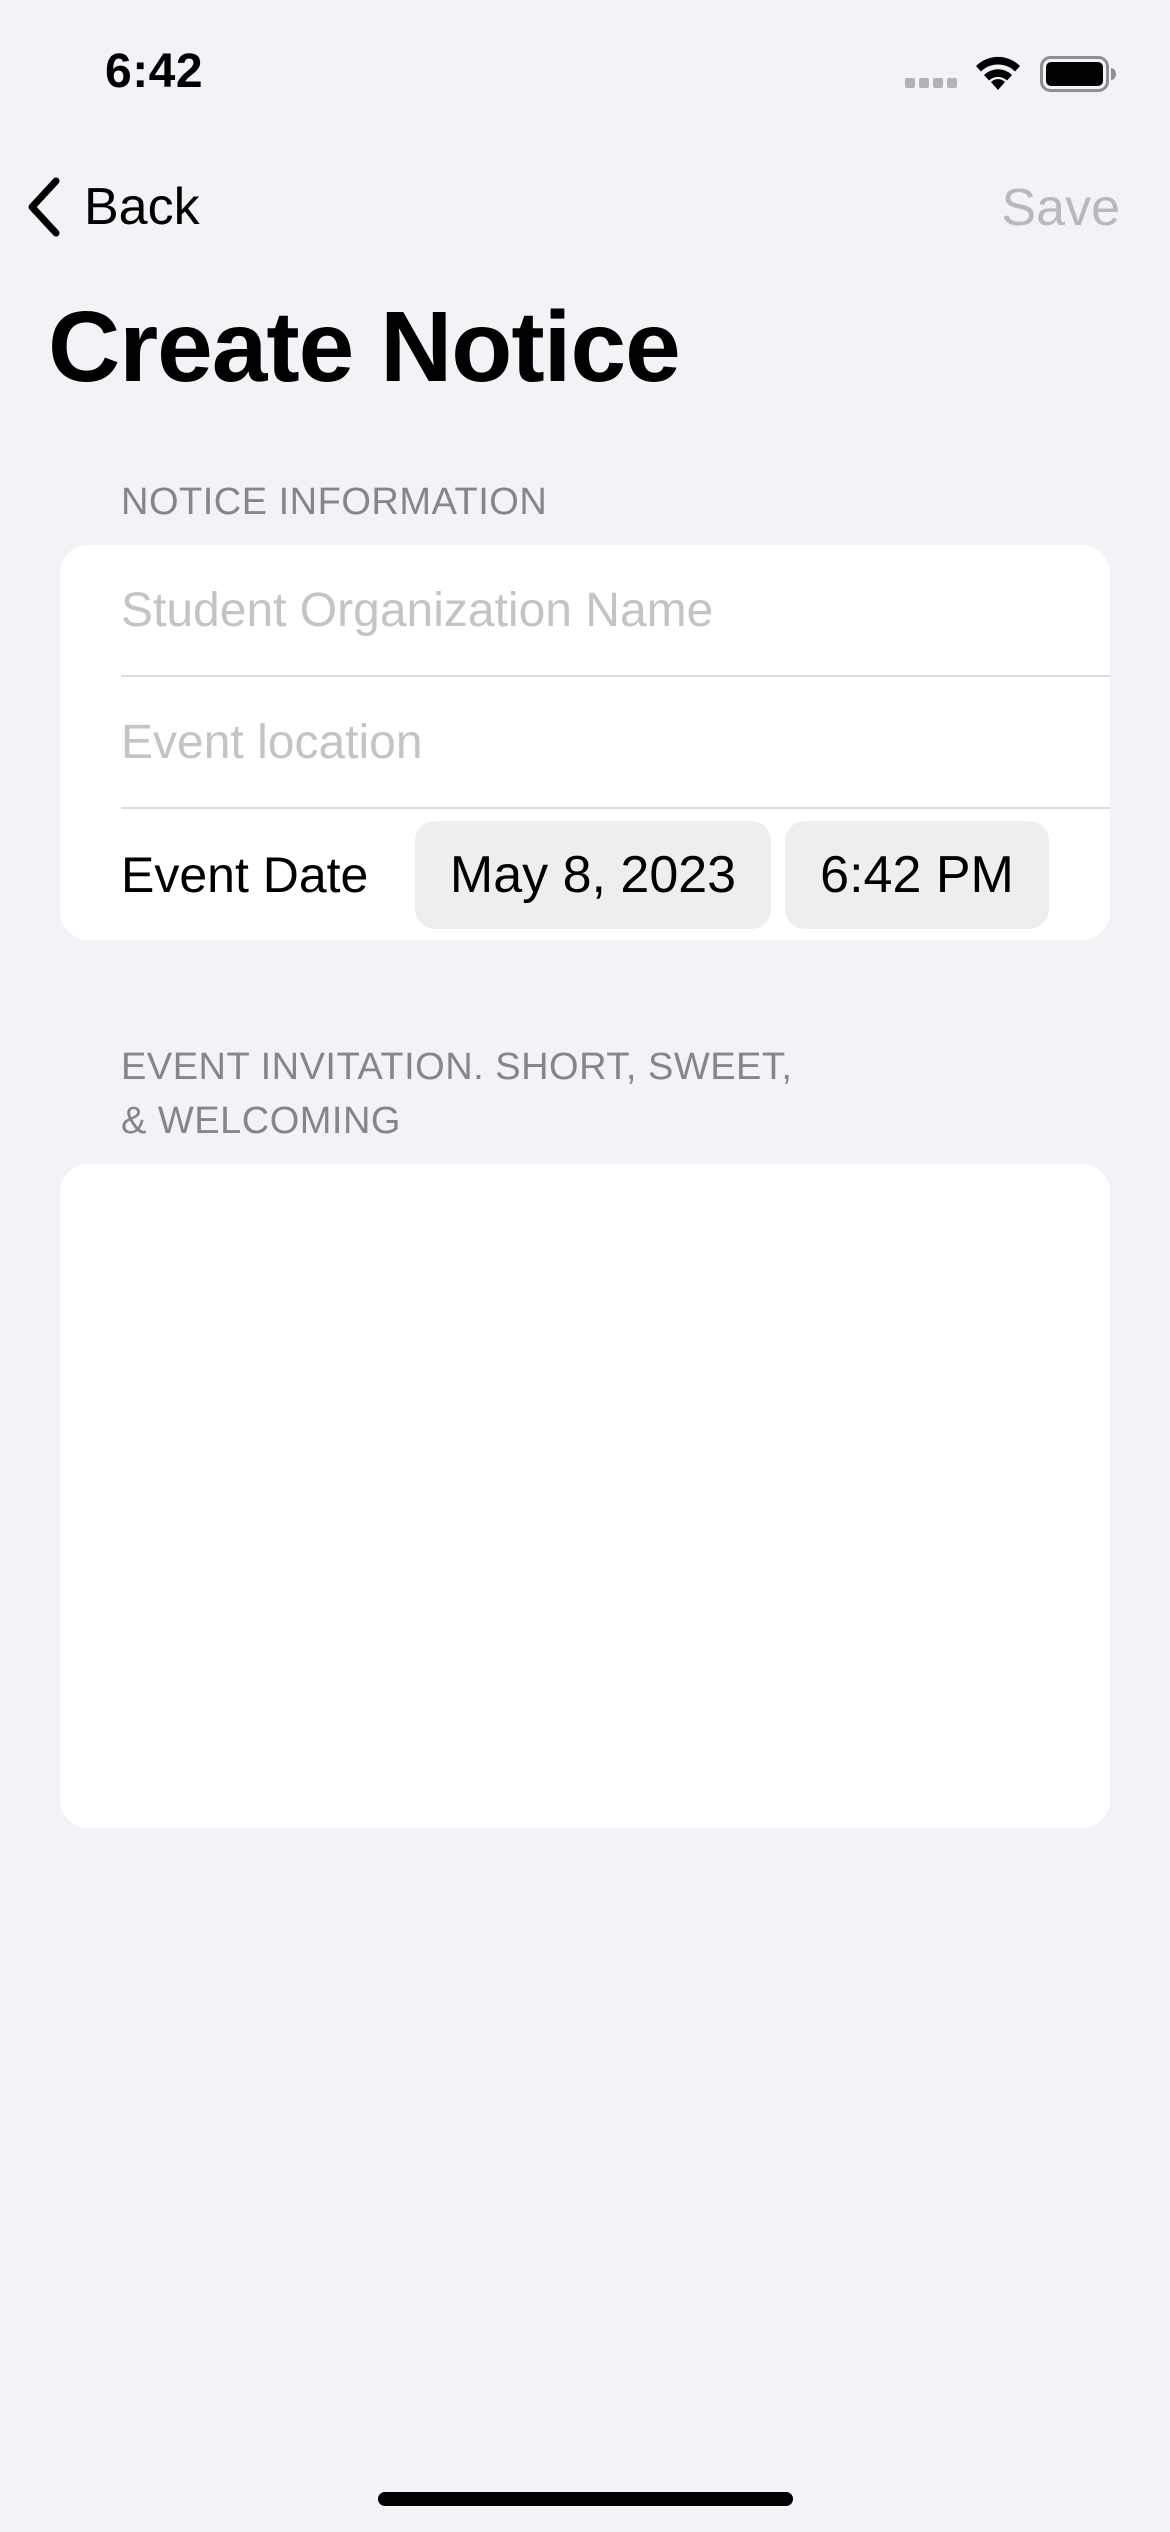 This screenshot has height=2532, width=1170. I want to click on save-button: Save, so click(1060, 208).